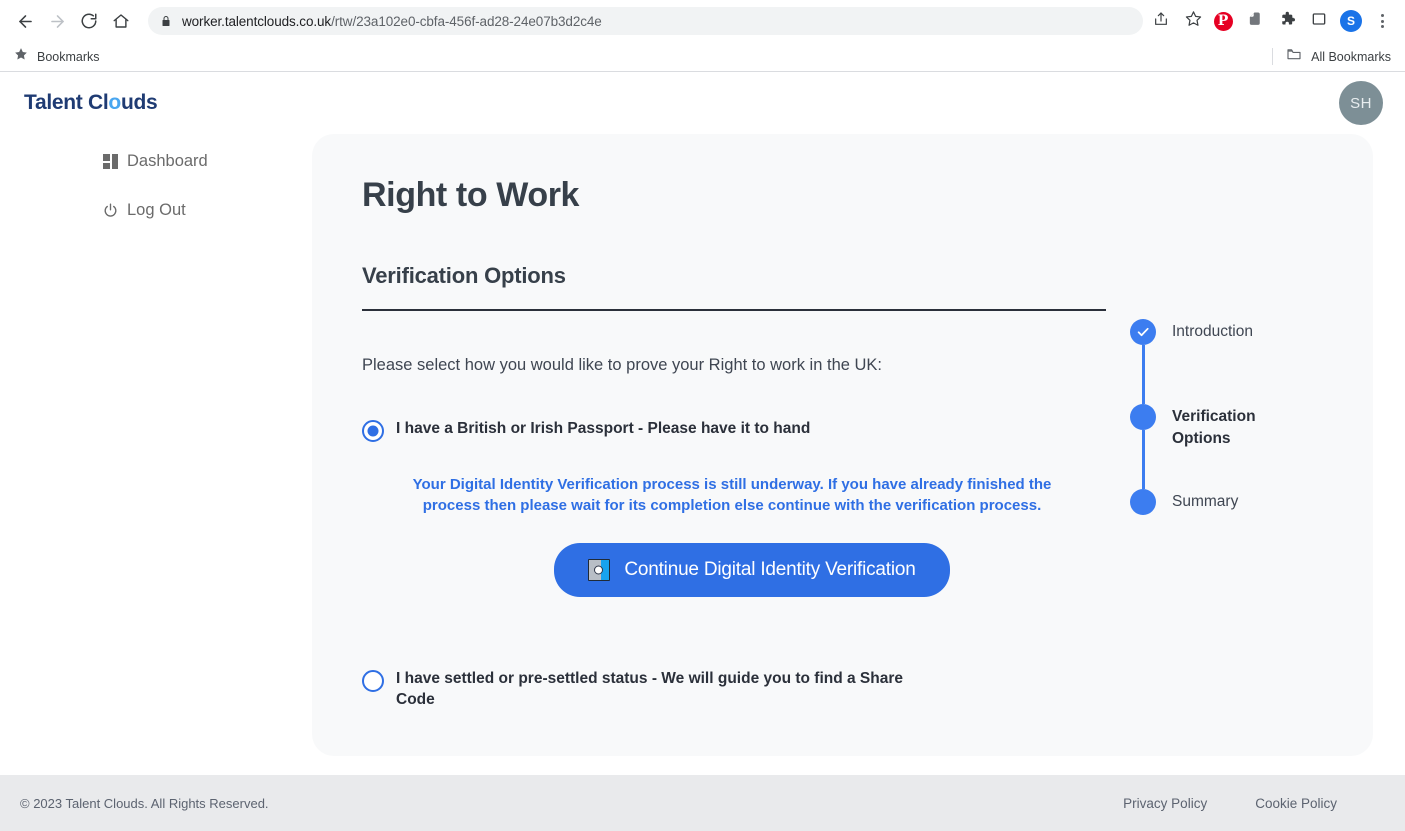  I want to click on section-title: Verification Options, so click(464, 275).